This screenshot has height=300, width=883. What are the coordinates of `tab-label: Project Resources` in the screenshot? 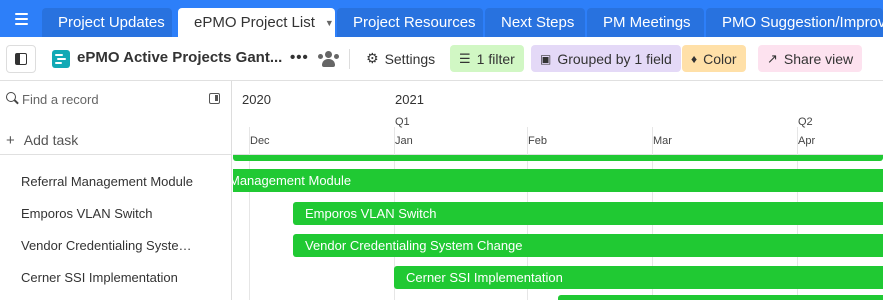 It's located at (414, 22).